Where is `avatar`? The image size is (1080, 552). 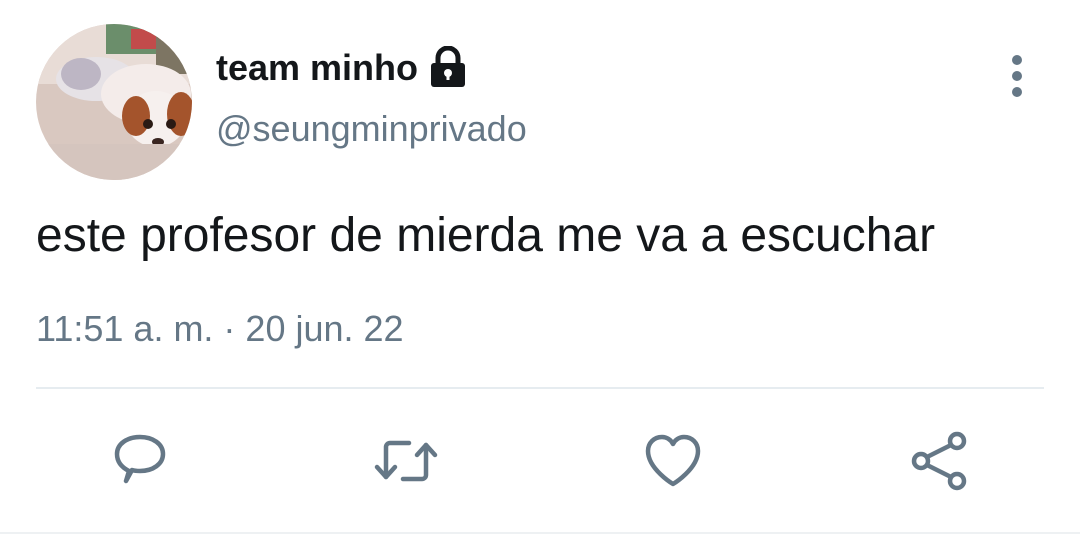 avatar is located at coordinates (114, 102).